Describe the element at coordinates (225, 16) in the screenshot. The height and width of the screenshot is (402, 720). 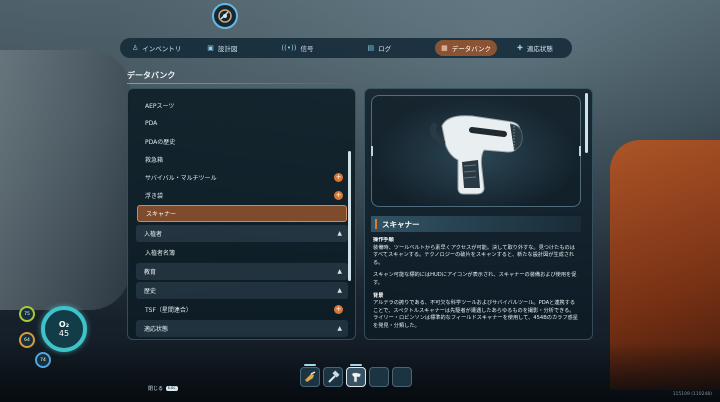
I see `pda-emblem-icon` at that location.